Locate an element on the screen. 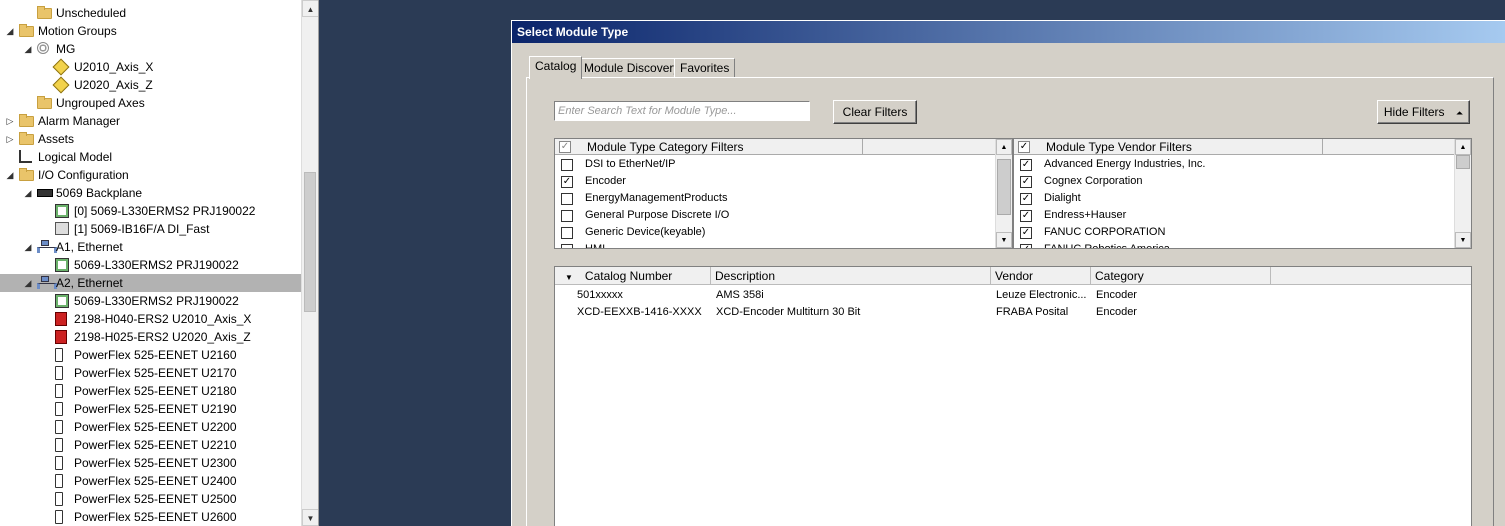 The image size is (1505, 526). vendor-filter-item: ✓ Cognex Corporation is located at coordinates (1242, 181).